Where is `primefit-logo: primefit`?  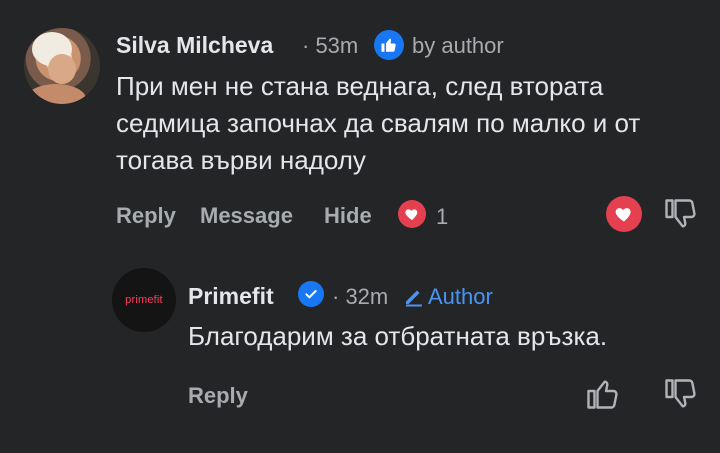 primefit-logo: primefit is located at coordinates (144, 300).